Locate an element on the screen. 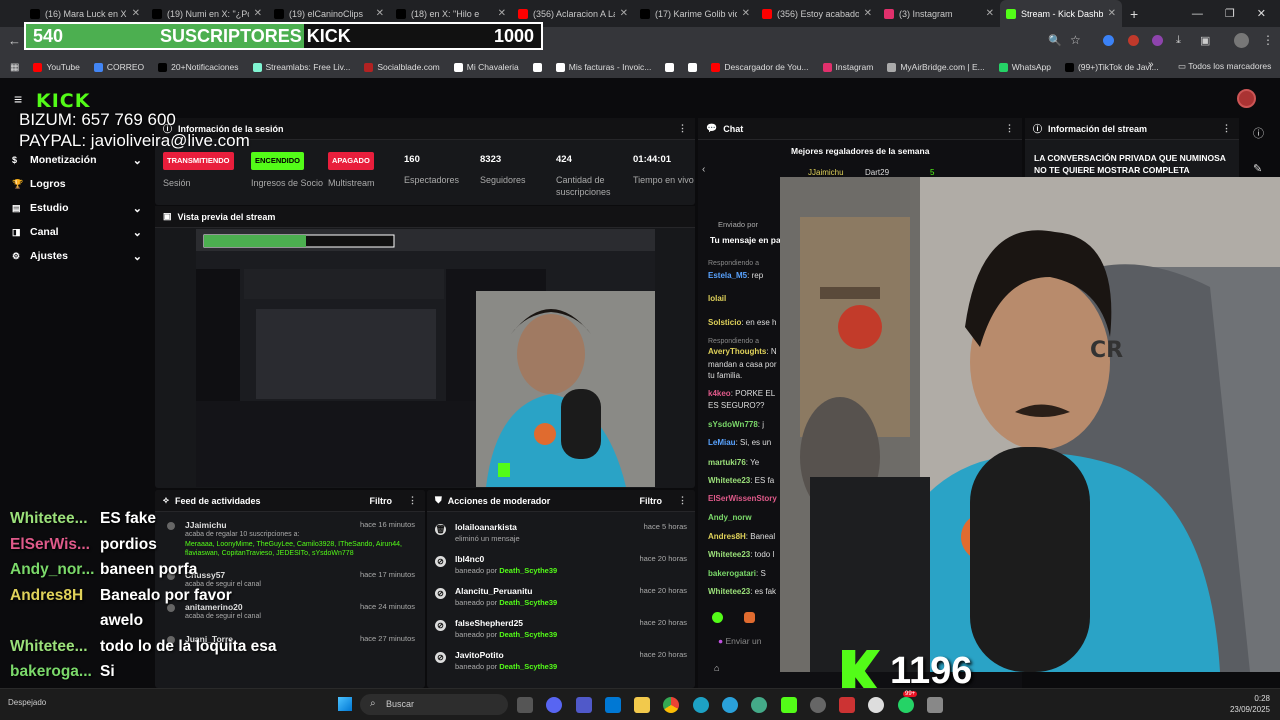 This screenshot has width=1280, height=720. file-explorer-icon is located at coordinates (642, 705).